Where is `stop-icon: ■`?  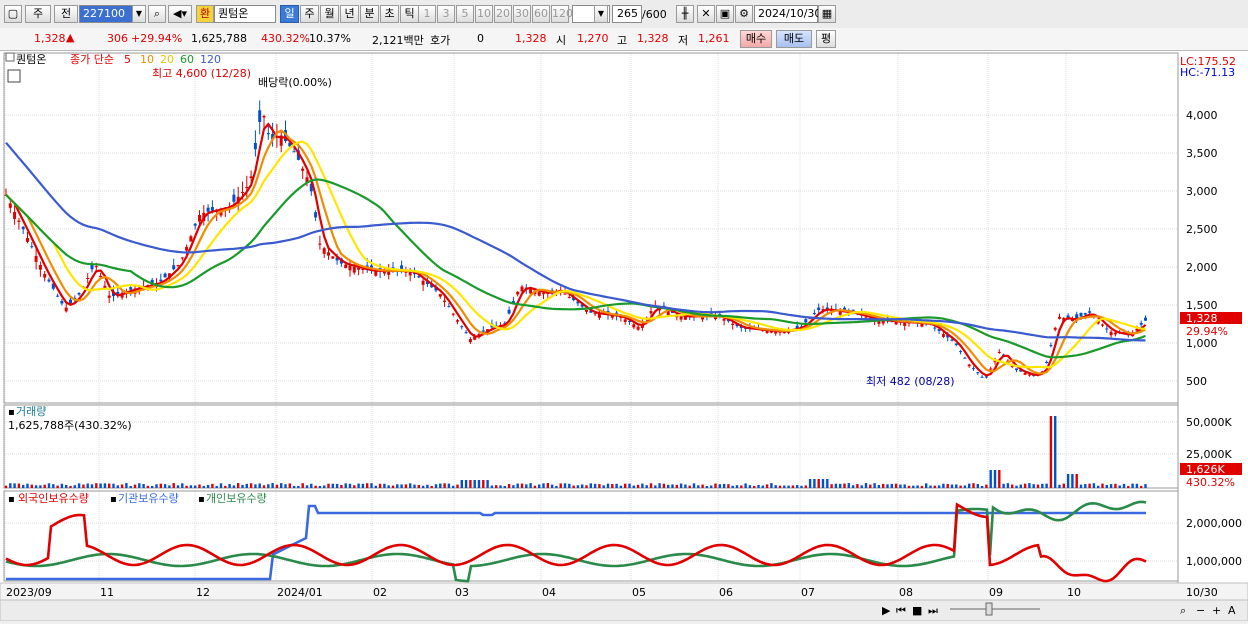 stop-icon: ■ is located at coordinates (917, 610).